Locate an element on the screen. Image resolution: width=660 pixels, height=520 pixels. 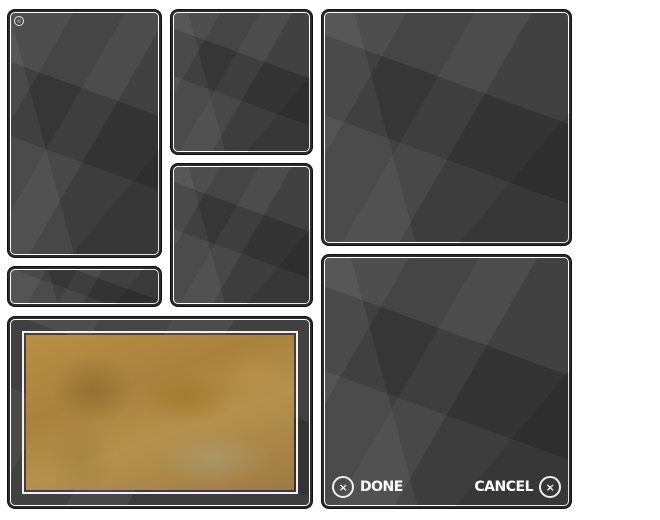
photo-frame is located at coordinates (160, 412).